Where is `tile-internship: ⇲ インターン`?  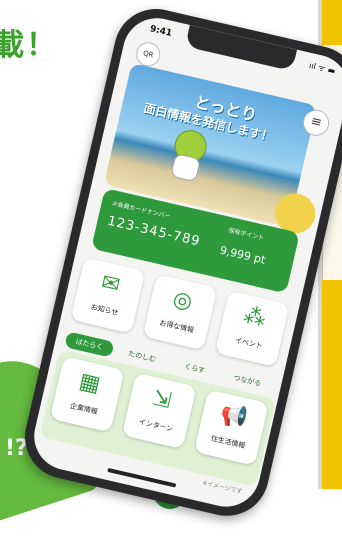
tile-internship: ⇲ インターン is located at coordinates (159, 411).